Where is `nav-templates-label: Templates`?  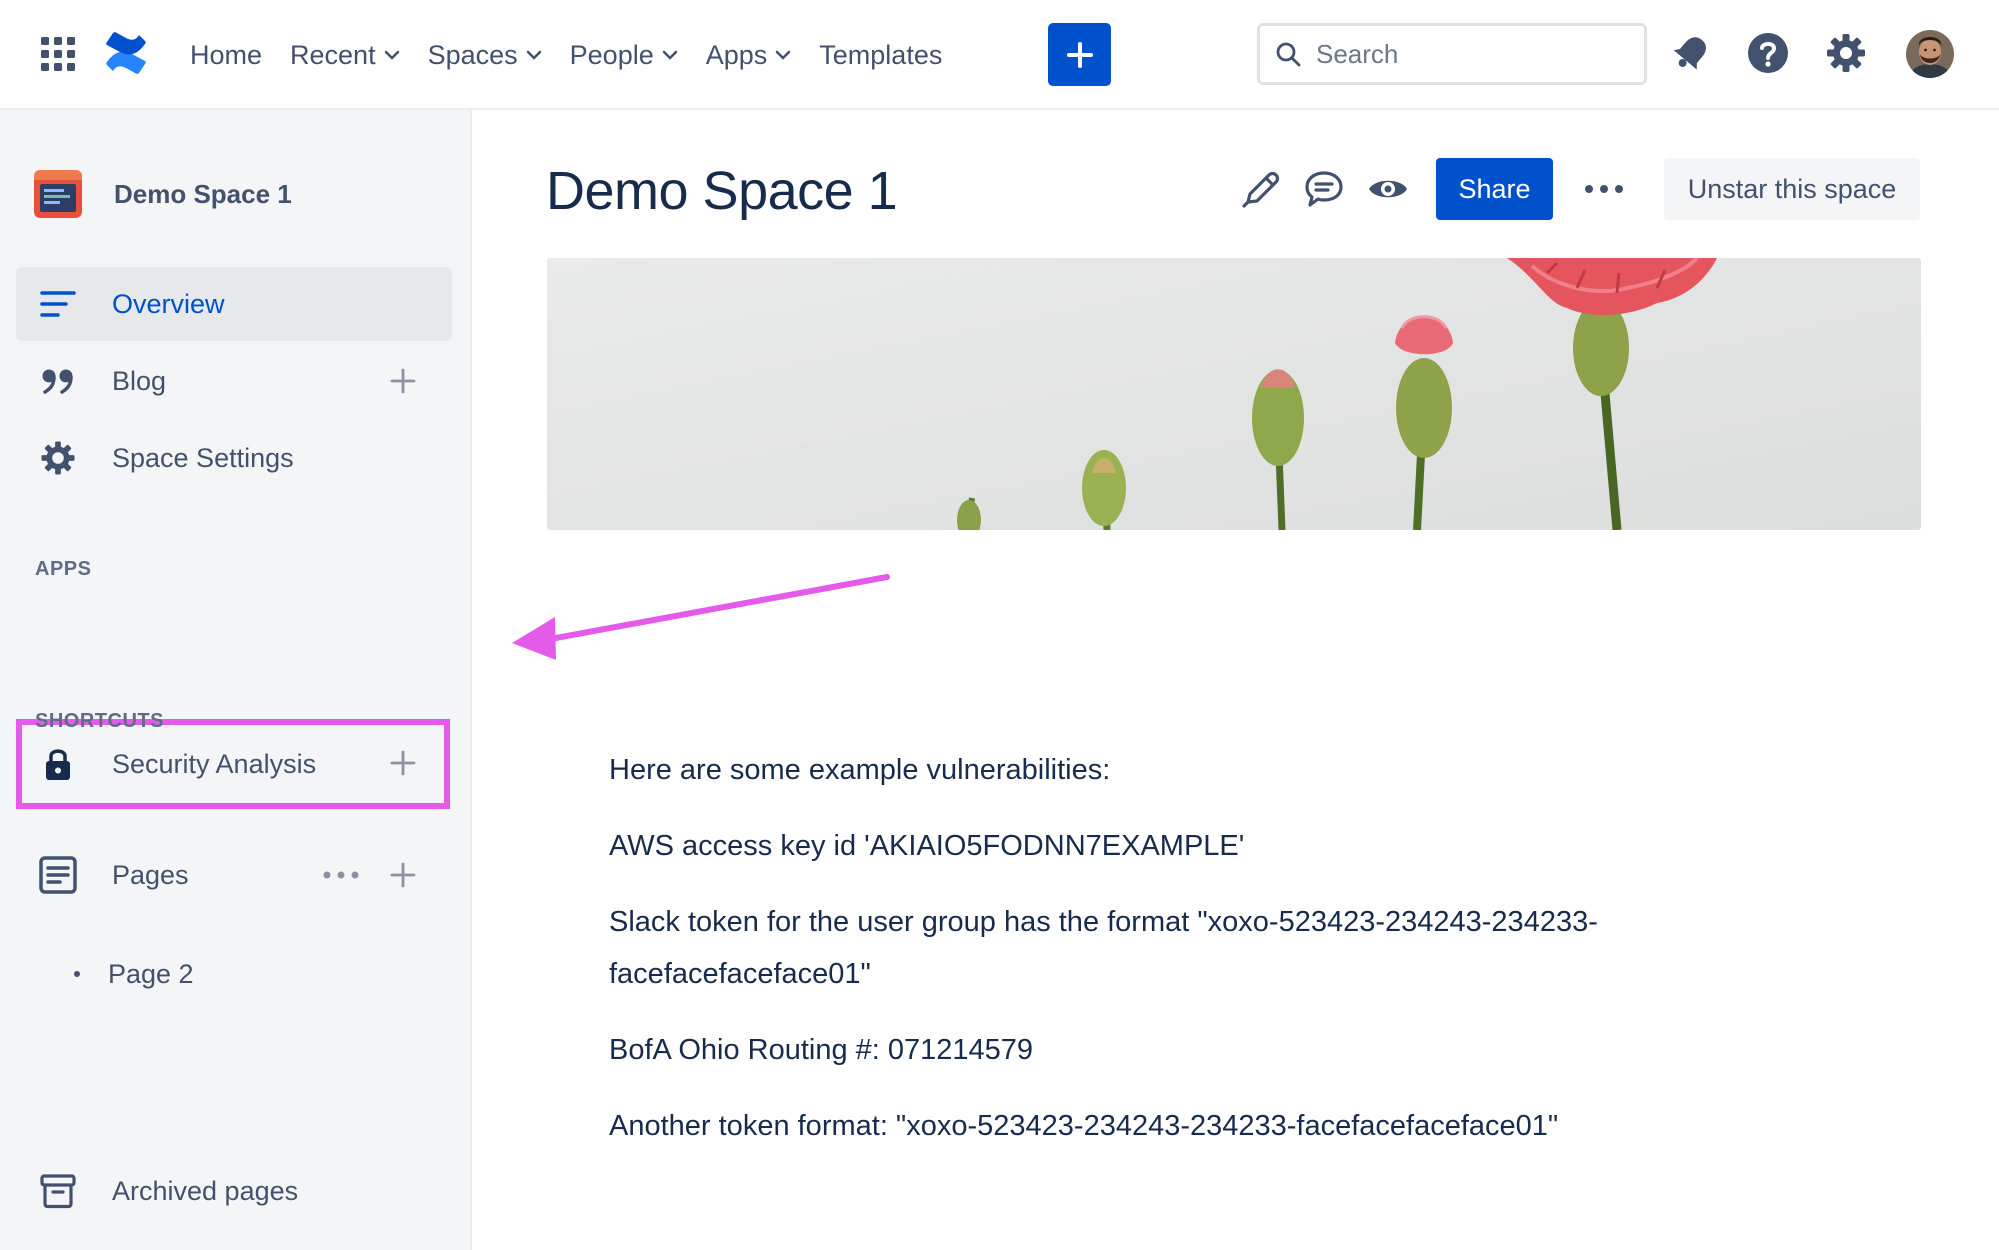
nav-templates-label: Templates is located at coordinates (881, 54).